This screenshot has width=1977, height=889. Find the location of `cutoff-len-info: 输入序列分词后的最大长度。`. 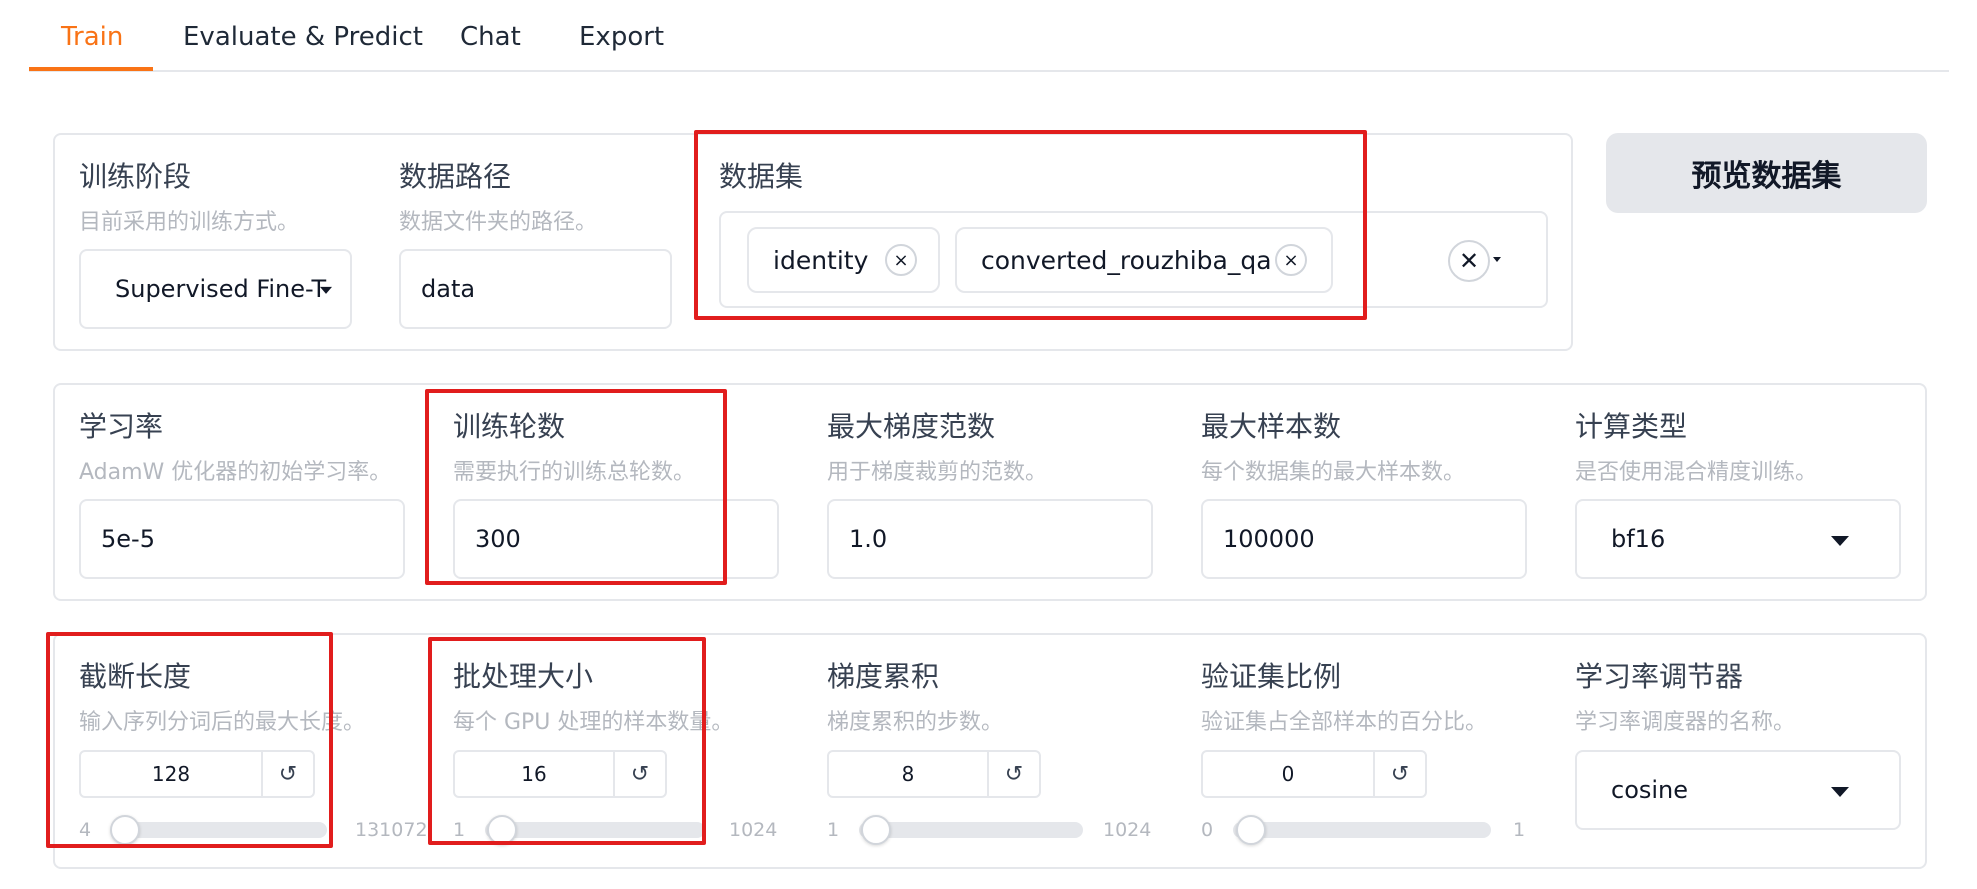

cutoff-len-info: 输入序列分词后的最大长度。 is located at coordinates (222, 722).